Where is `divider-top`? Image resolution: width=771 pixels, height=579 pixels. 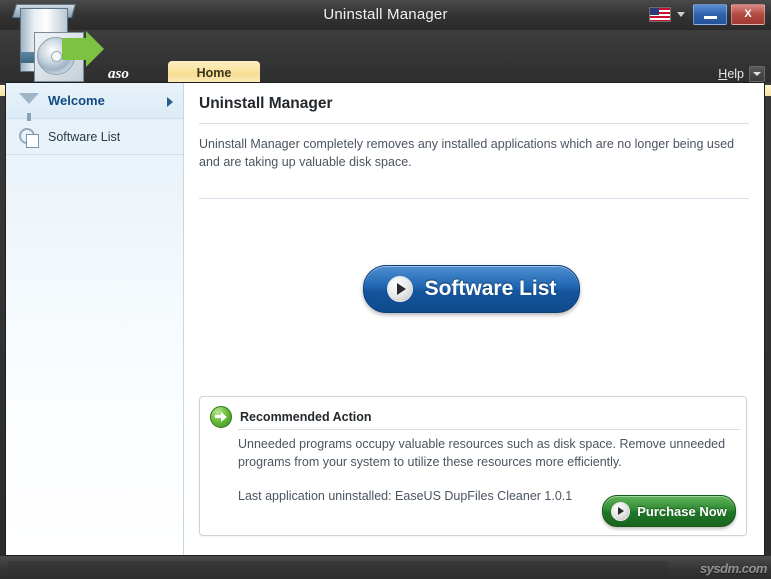
divider-top is located at coordinates (474, 123).